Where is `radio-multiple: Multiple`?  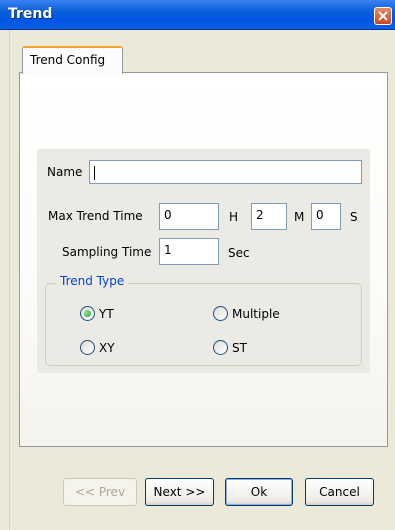
radio-multiple: Multiple is located at coordinates (246, 313).